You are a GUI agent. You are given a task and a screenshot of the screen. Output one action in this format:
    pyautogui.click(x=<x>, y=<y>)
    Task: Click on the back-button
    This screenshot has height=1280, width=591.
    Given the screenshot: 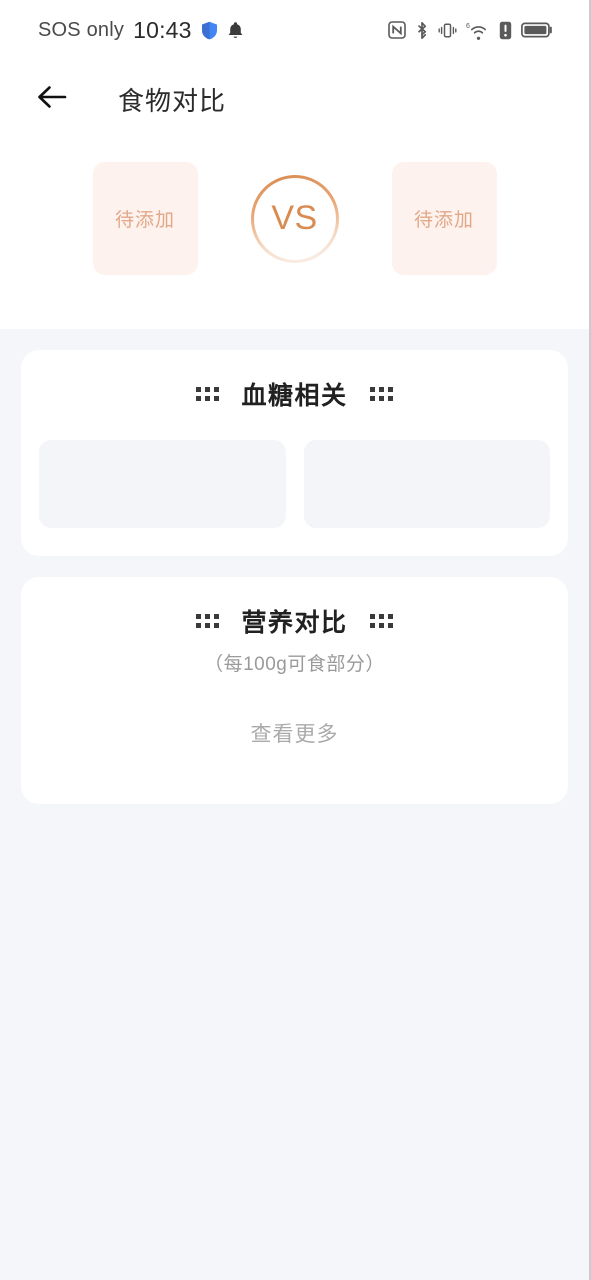 What is the action you would take?
    pyautogui.click(x=52, y=99)
    